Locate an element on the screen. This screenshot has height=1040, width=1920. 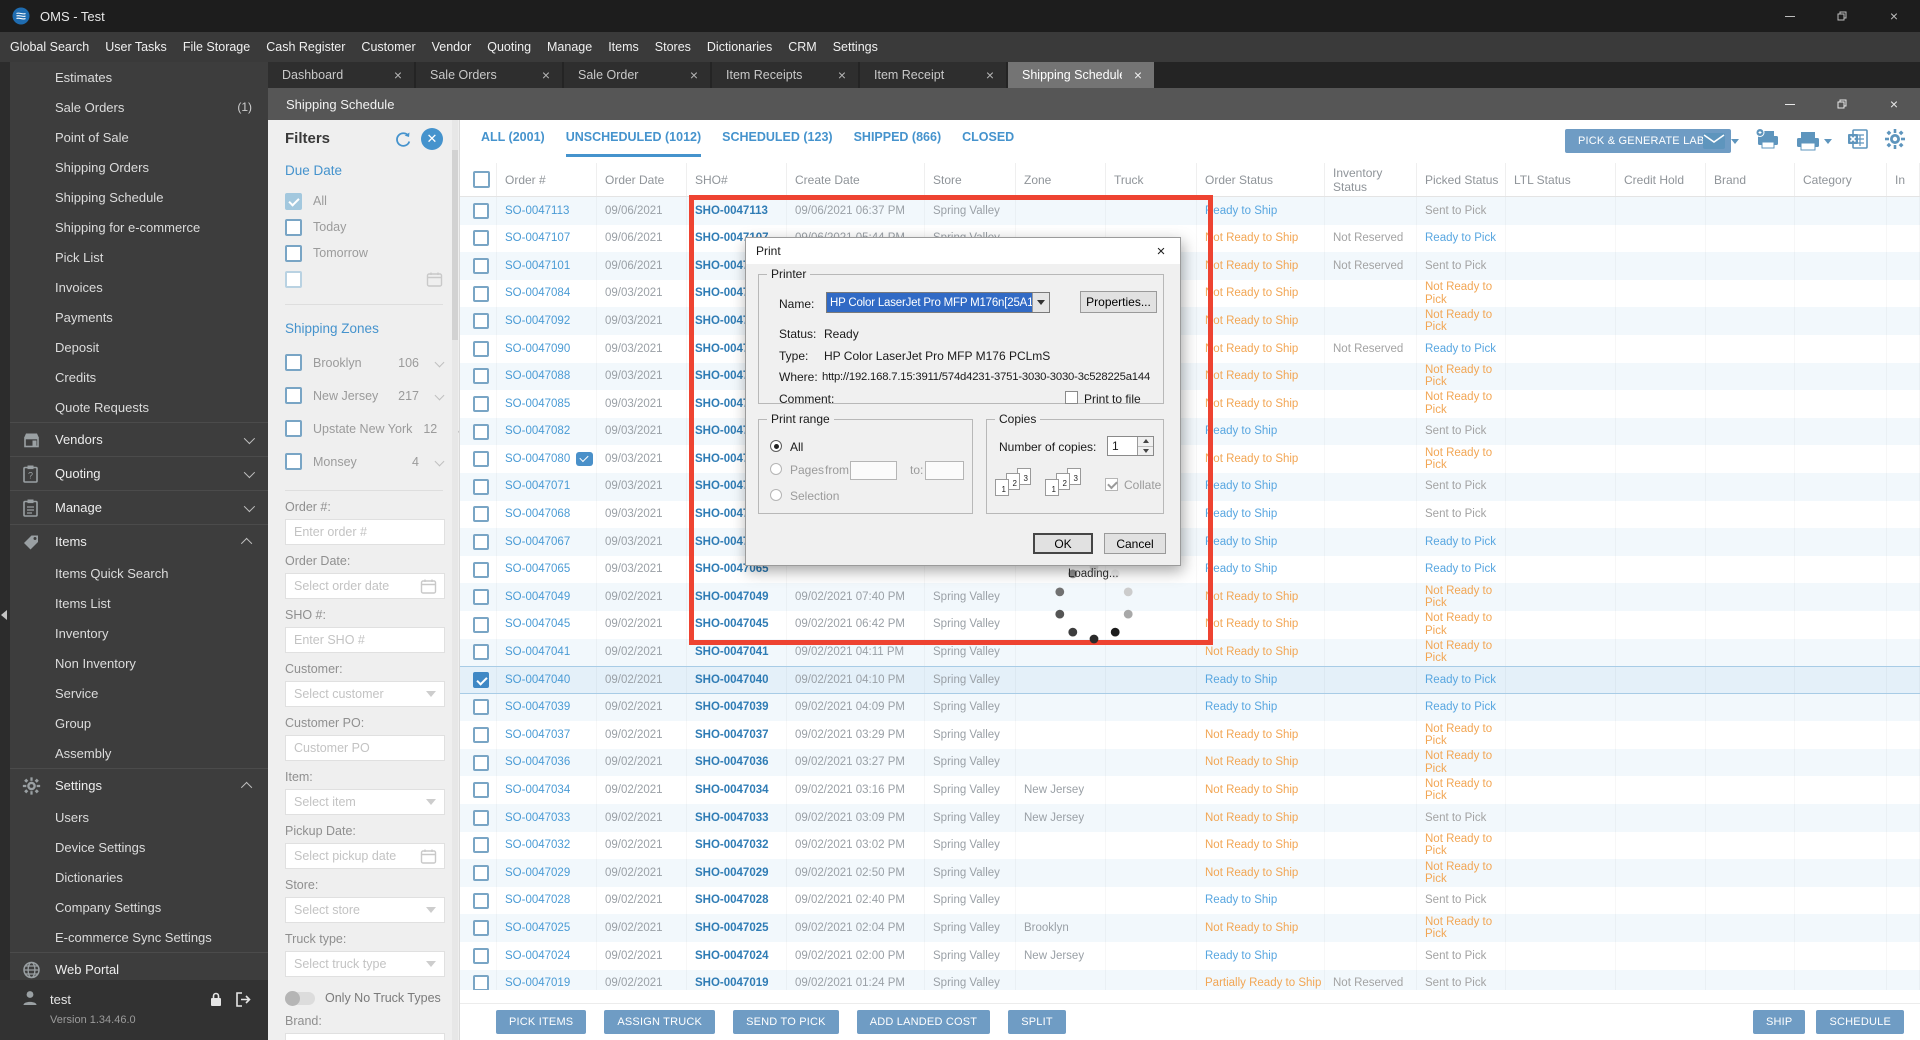
assign-truck-button: ASSIGN TRUCK is located at coordinates (660, 1022).